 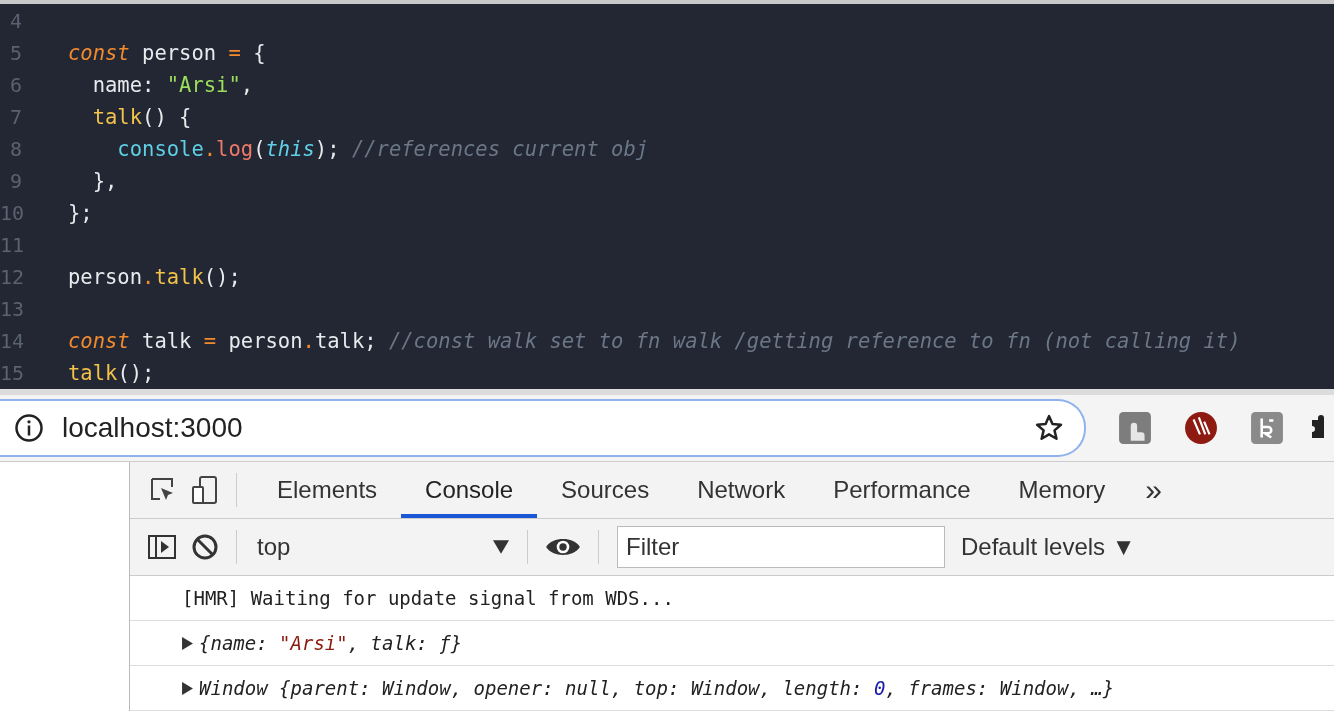 What do you see at coordinates (15, 117) in the screenshot?
I see `line-number: 7` at bounding box center [15, 117].